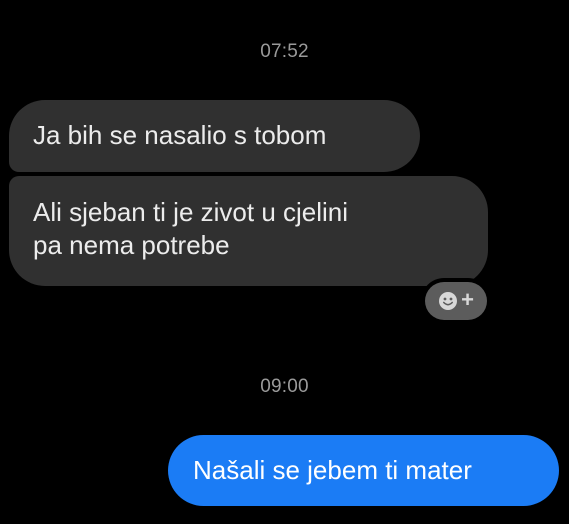 The height and width of the screenshot is (524, 569). Describe the element at coordinates (467, 299) in the screenshot. I see `plus-icon: +` at that location.